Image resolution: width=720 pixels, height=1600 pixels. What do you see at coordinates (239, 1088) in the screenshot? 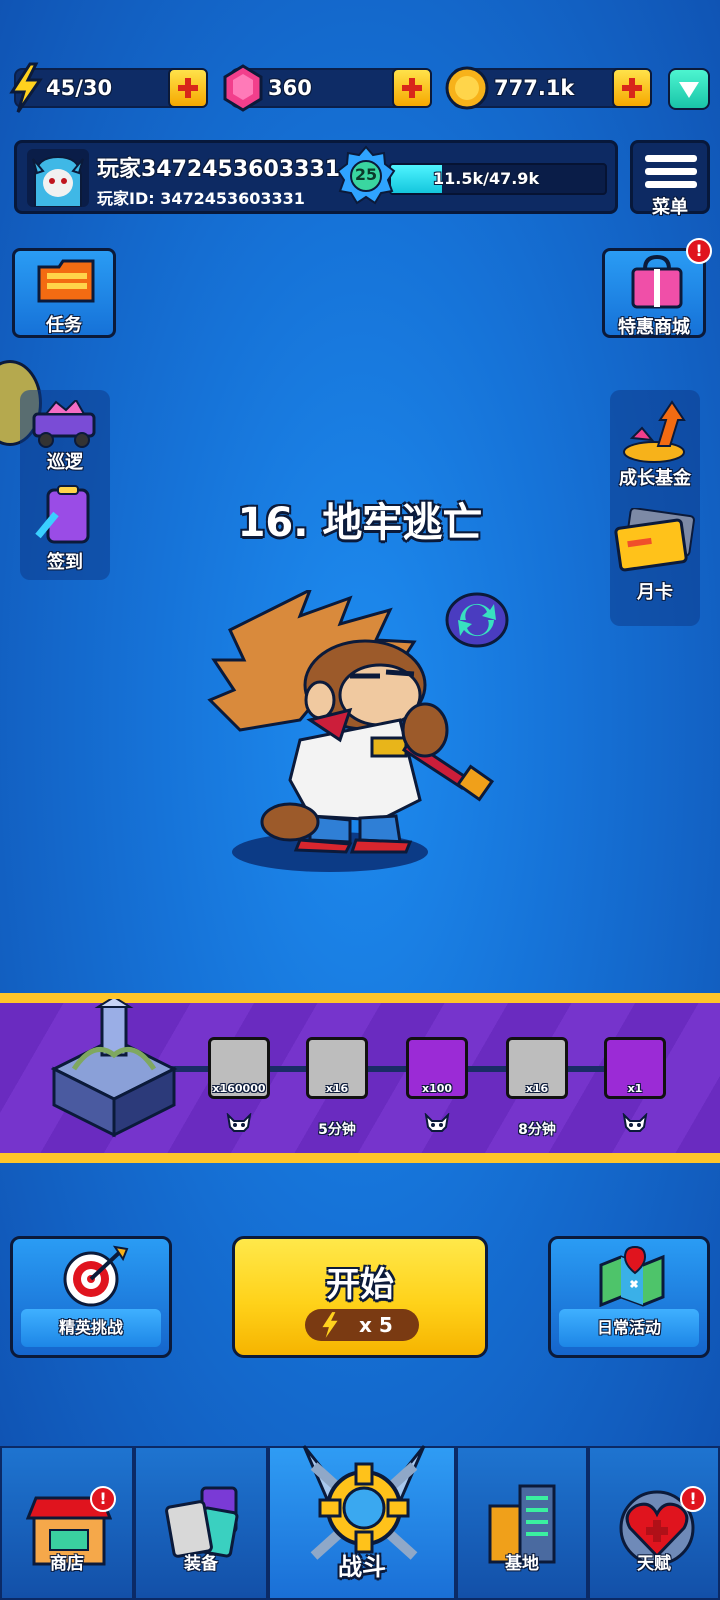
I see `reward-count: x160000` at bounding box center [239, 1088].